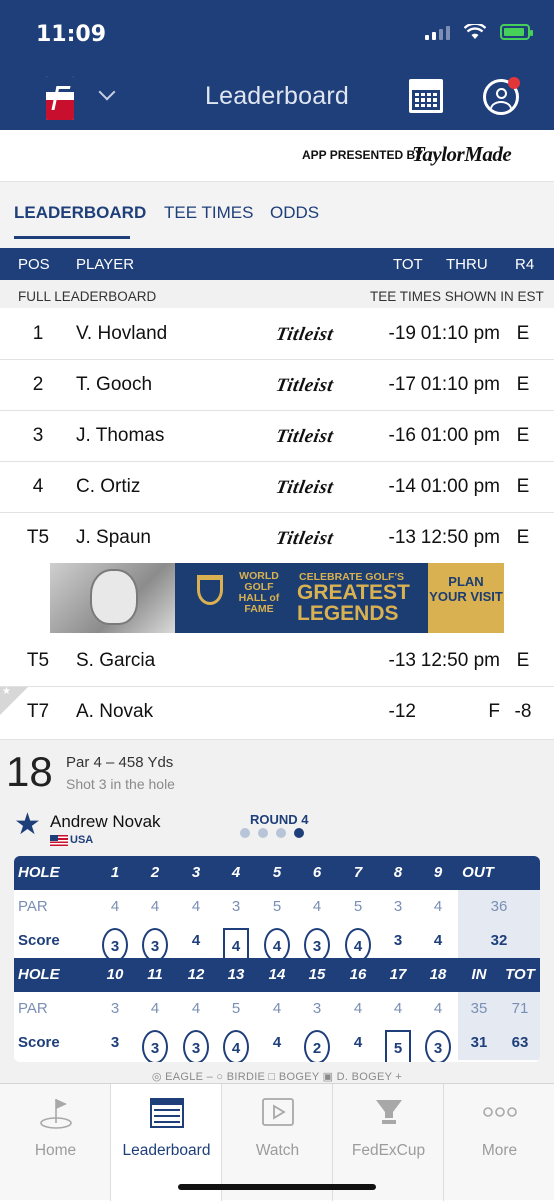 Image resolution: width=554 pixels, height=1201 pixels. I want to click on row-player: V. Hovland, so click(122, 333).